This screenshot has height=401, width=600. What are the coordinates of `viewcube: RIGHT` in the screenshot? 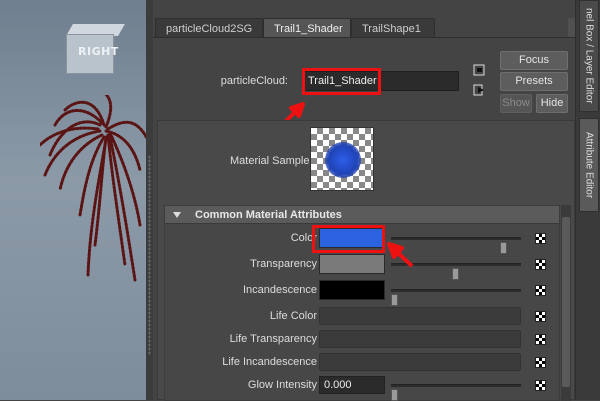 It's located at (93, 49).